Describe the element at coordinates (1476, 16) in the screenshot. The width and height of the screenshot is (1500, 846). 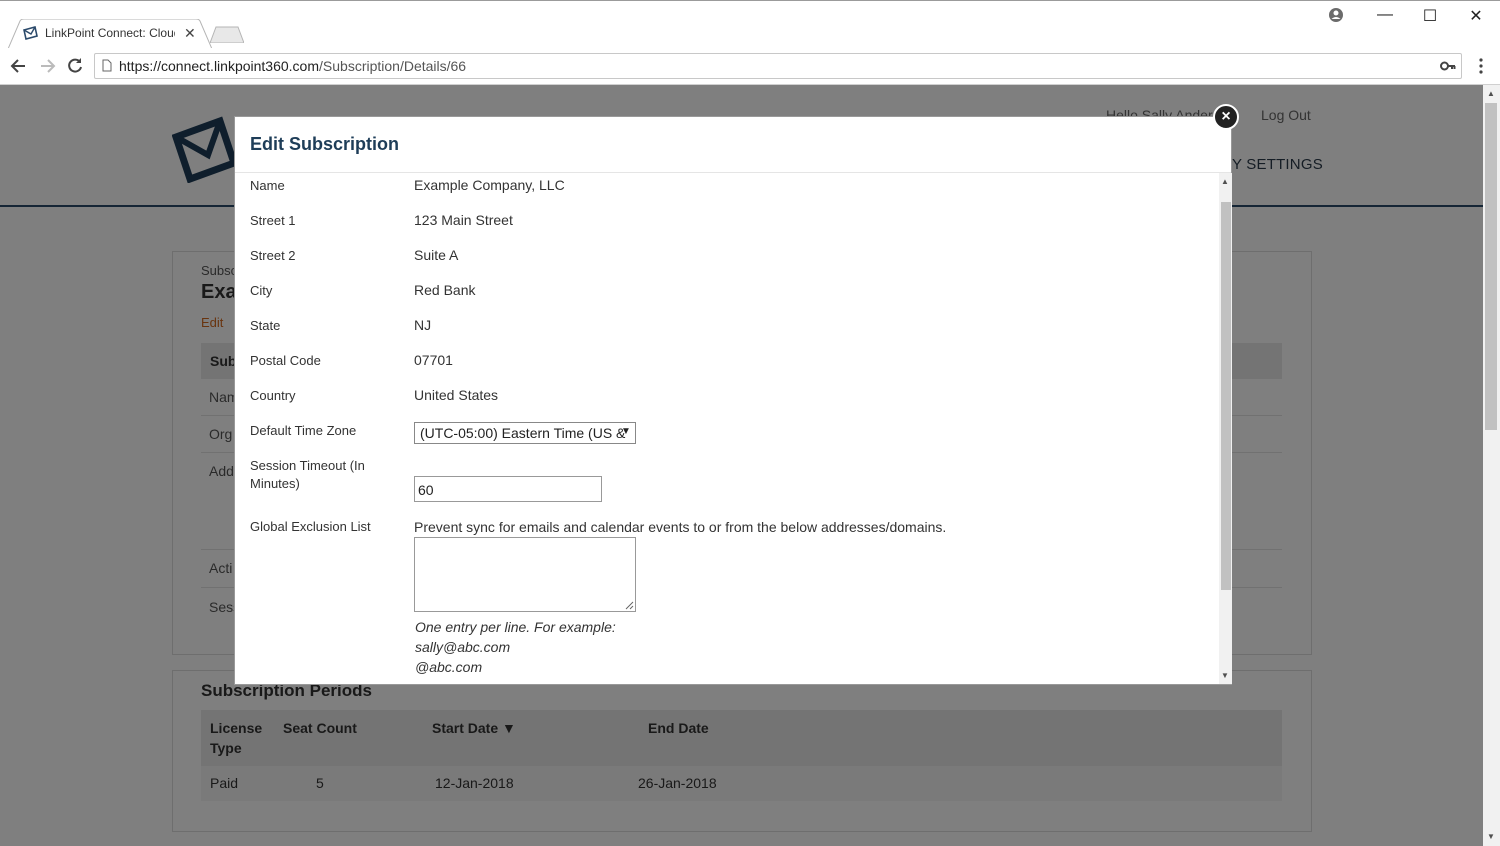
I see `window-close-icon: ✕` at that location.